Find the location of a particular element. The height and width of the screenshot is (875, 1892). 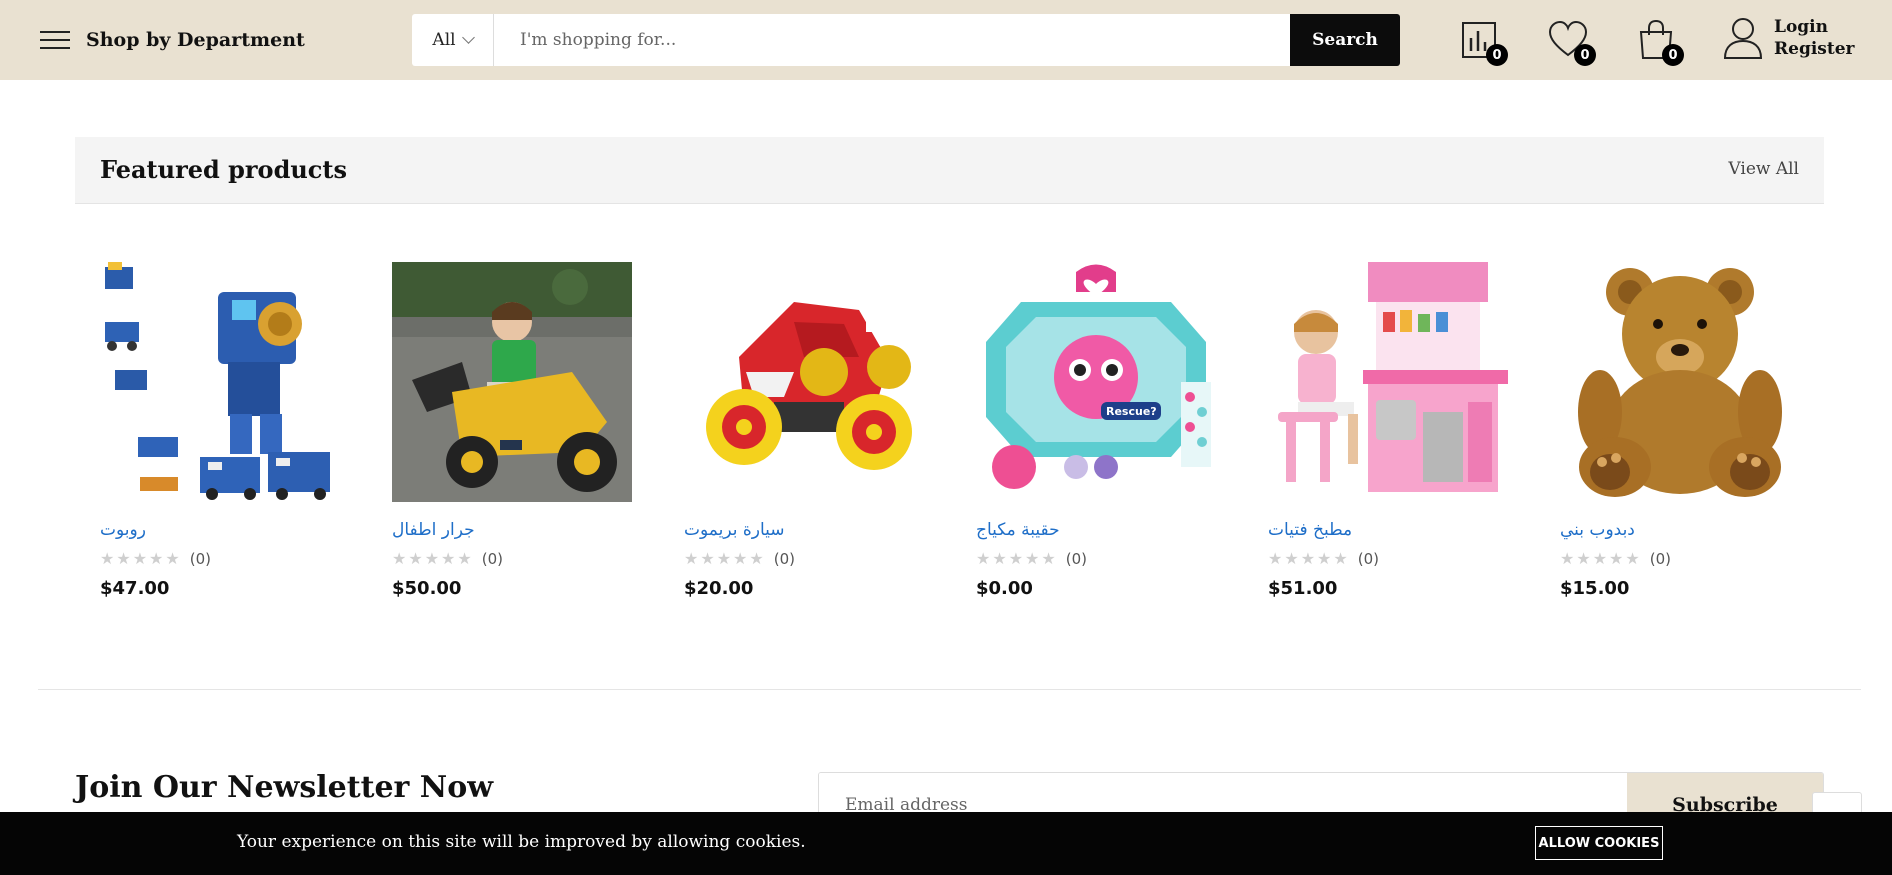

search-input is located at coordinates (892, 40).